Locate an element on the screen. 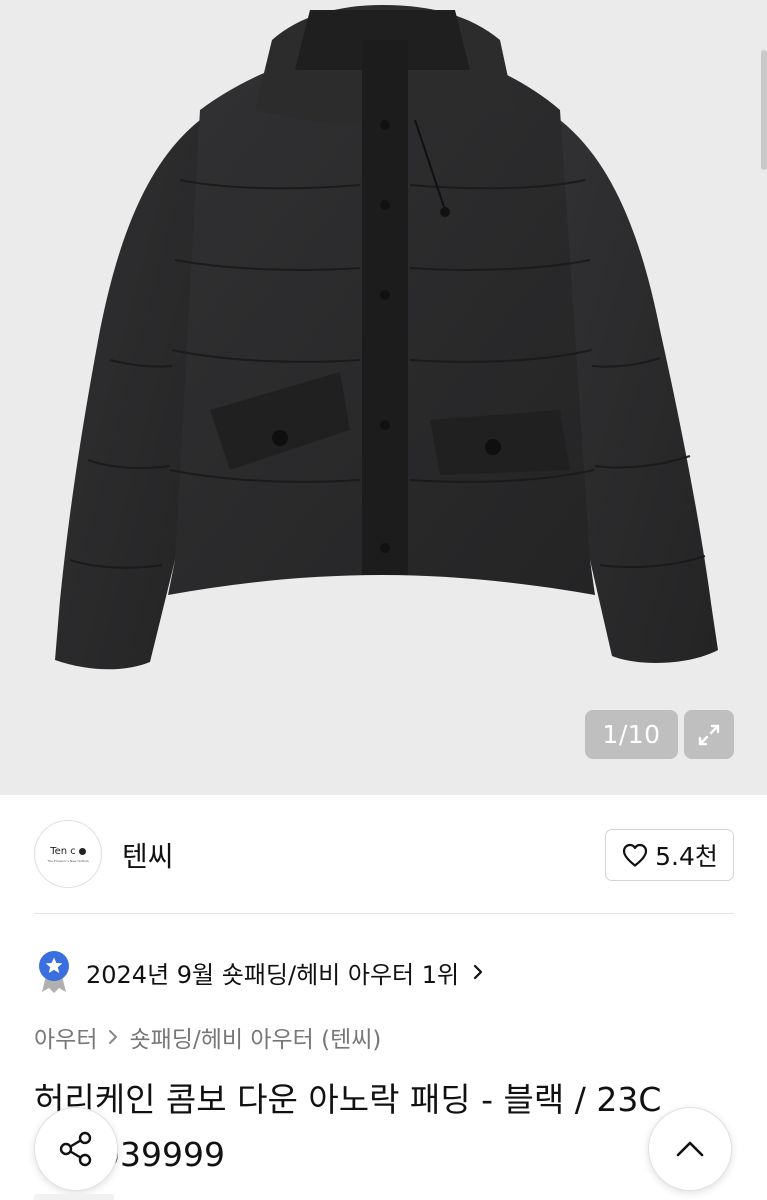 Image resolution: width=767 pixels, height=1200 pixels. like-button: 5.4천 is located at coordinates (669, 855).